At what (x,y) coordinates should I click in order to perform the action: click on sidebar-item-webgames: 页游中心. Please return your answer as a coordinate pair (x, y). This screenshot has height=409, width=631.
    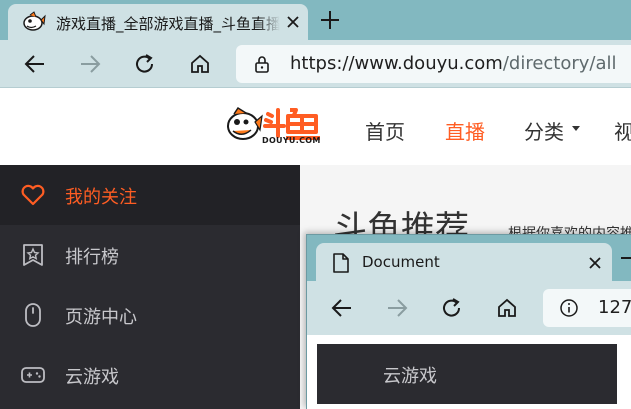
    Looking at the image, I should click on (150, 315).